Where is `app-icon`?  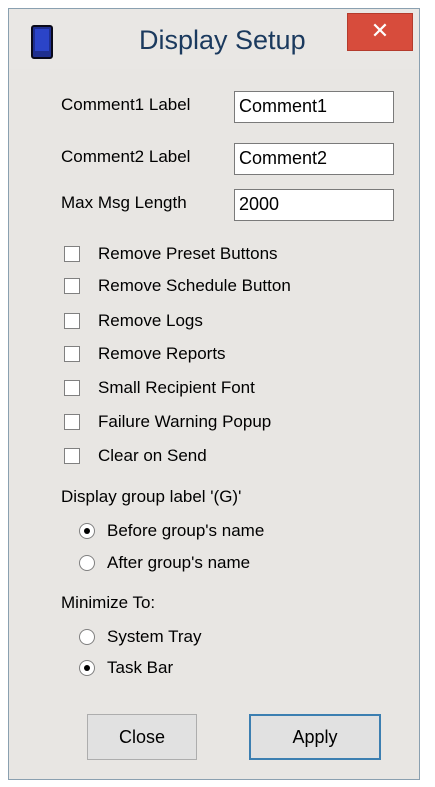 app-icon is located at coordinates (42, 42).